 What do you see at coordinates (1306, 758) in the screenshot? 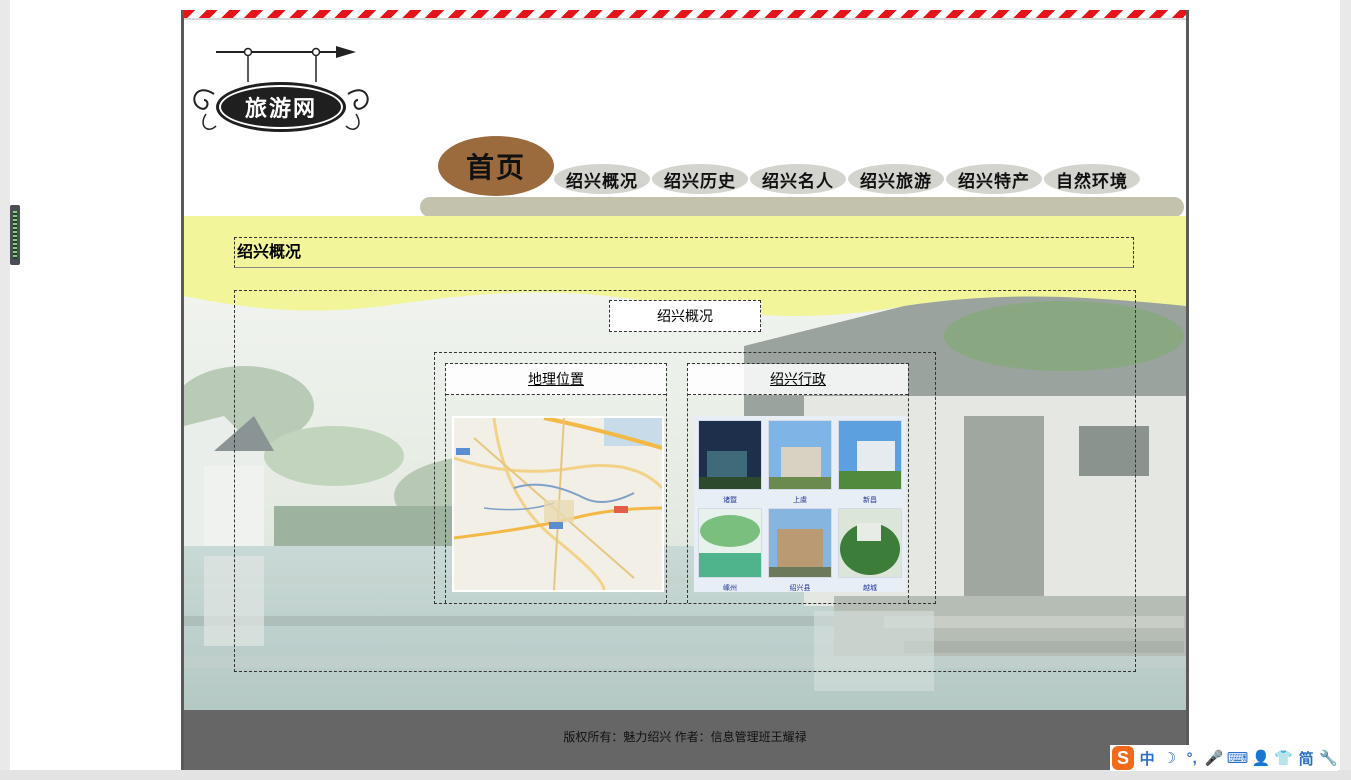
I see `simplified-mode-button: 简` at bounding box center [1306, 758].